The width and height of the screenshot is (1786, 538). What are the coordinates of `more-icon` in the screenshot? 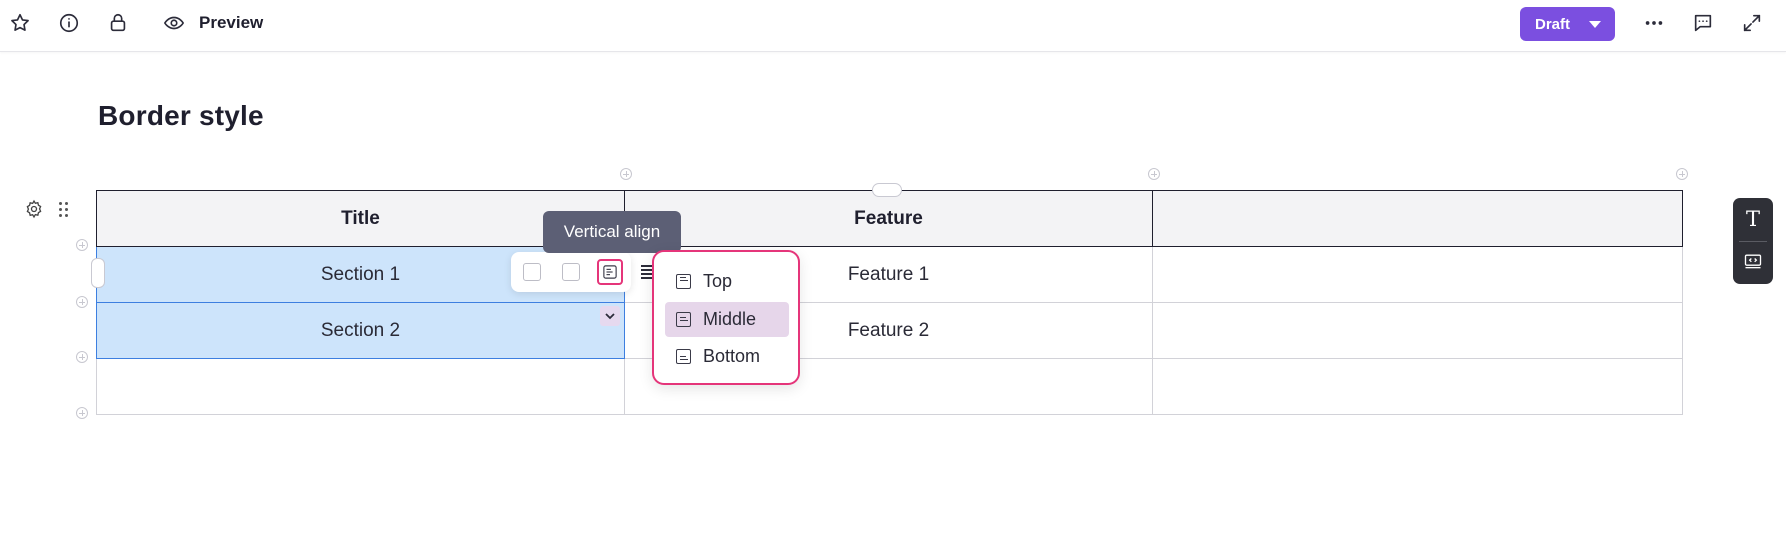 It's located at (1654, 23).